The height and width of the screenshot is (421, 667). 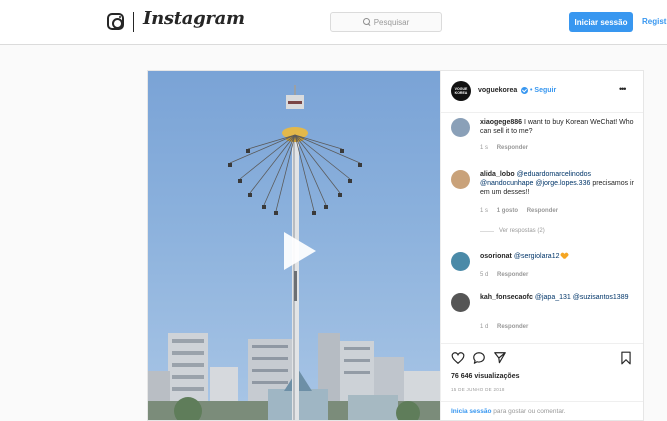 What do you see at coordinates (478, 389) in the screenshot?
I see `post-date: 15 DE JUNHO DE 2018` at bounding box center [478, 389].